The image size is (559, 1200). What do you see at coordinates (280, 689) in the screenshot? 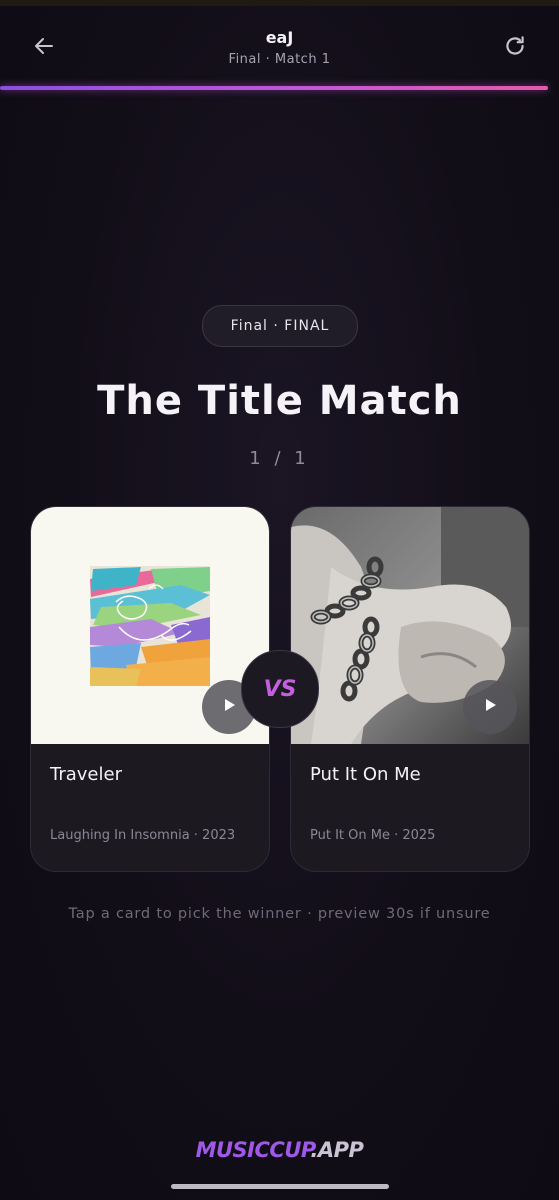
I see `vs-badge: VS` at bounding box center [280, 689].